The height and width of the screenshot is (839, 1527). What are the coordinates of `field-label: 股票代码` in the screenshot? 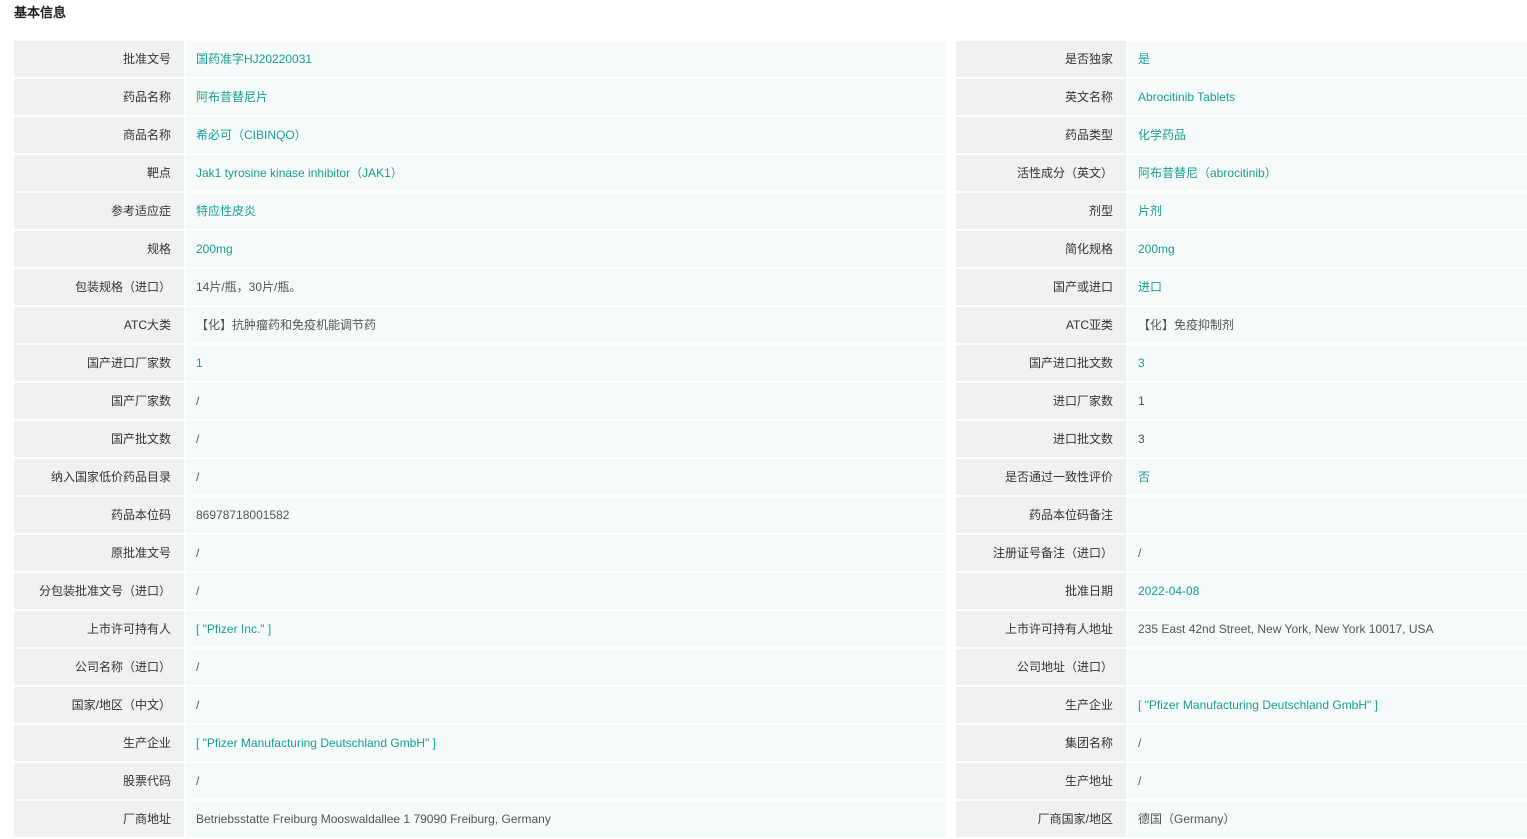 It's located at (99, 781).